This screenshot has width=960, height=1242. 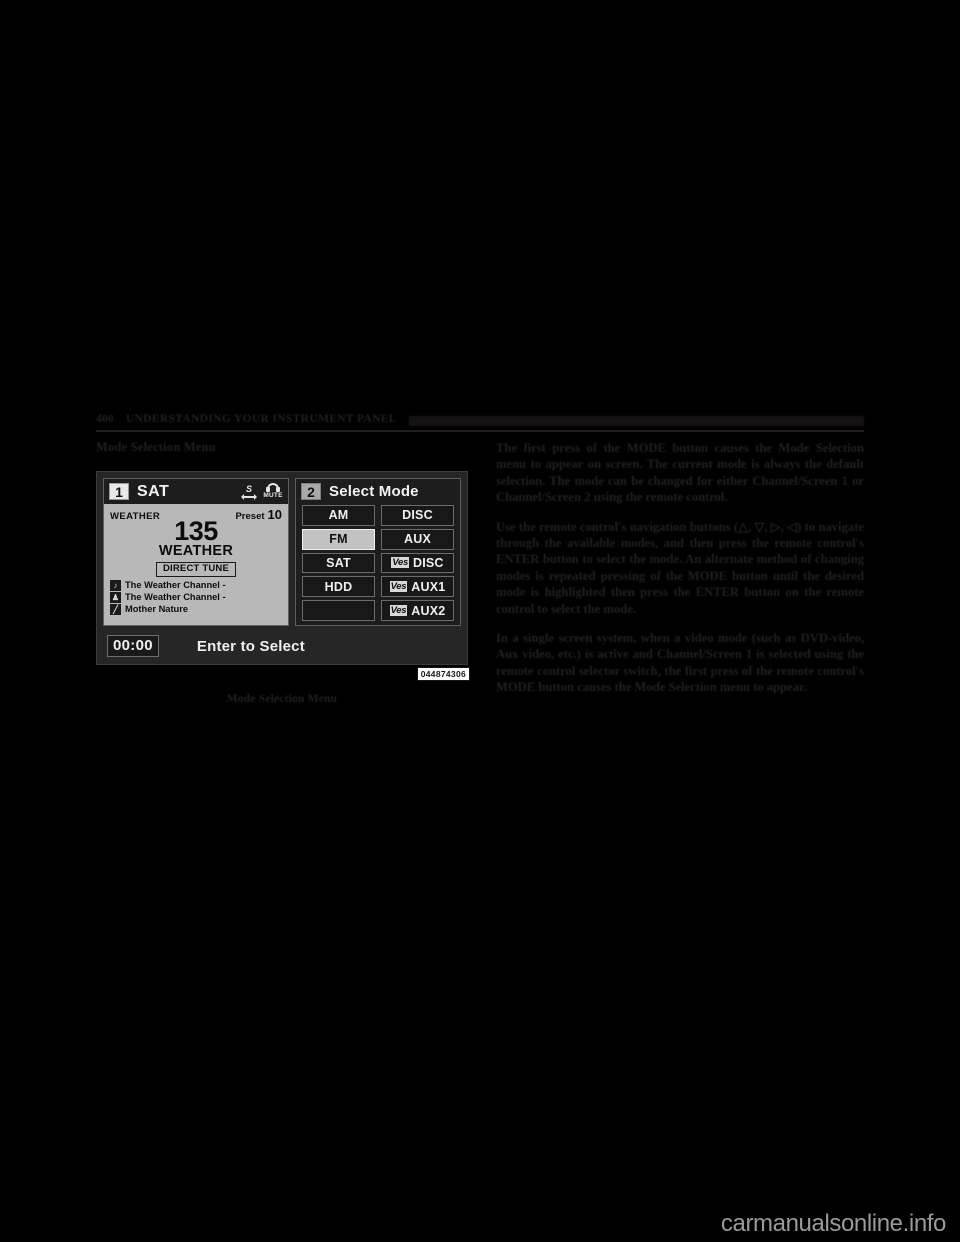 What do you see at coordinates (262, 491) in the screenshot?
I see `sat-header-icon-group: S MUTE` at bounding box center [262, 491].